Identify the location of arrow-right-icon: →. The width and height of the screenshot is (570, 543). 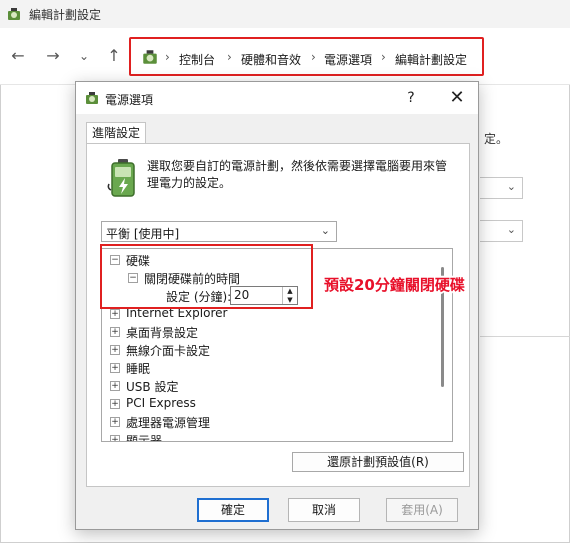
(53, 55).